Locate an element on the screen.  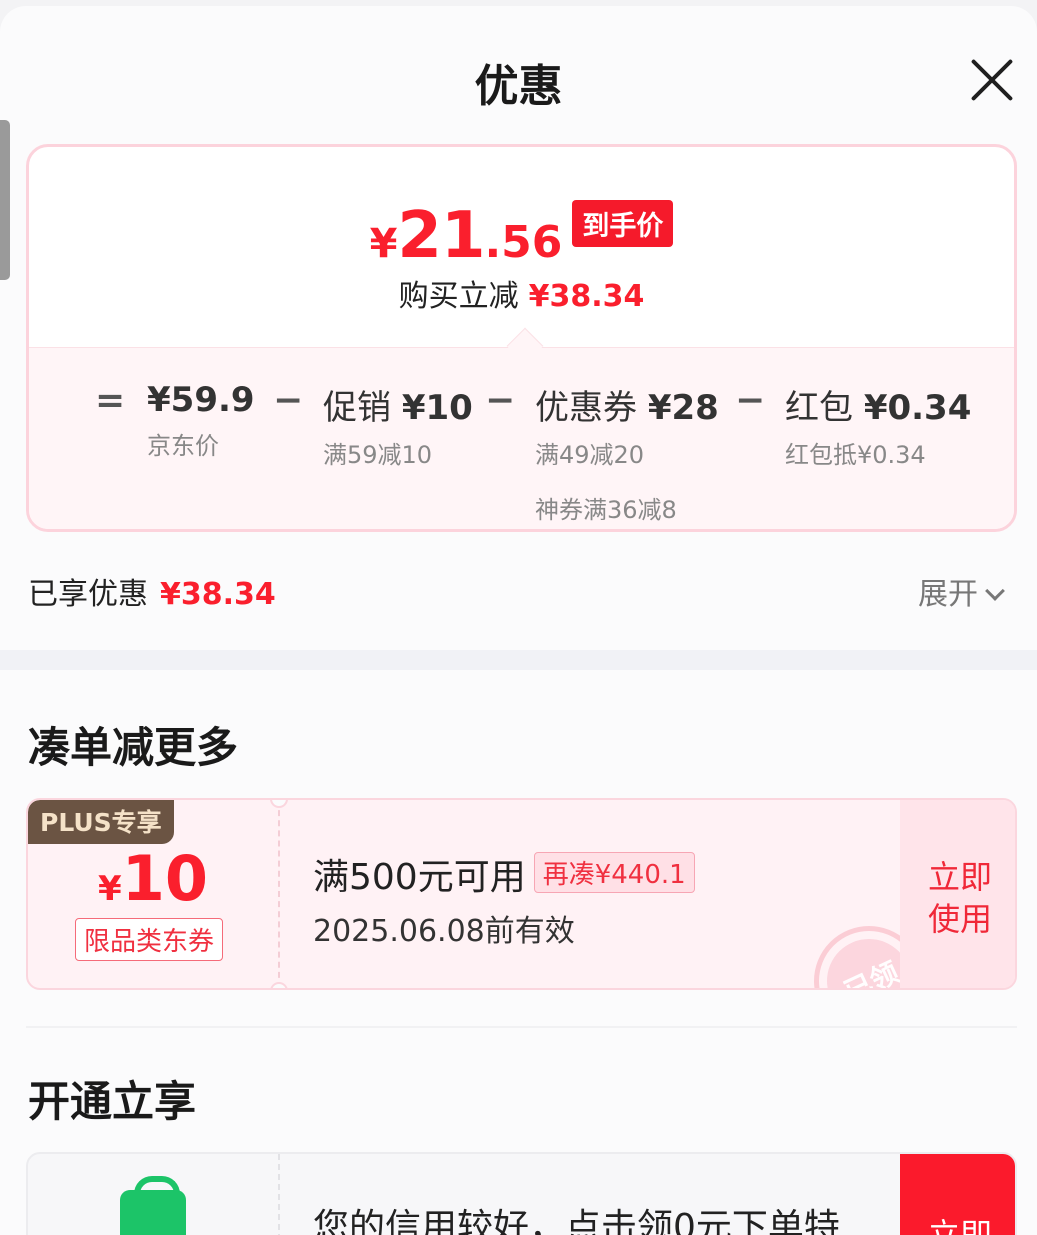
activate-button: 立即 is located at coordinates (957, 1194).